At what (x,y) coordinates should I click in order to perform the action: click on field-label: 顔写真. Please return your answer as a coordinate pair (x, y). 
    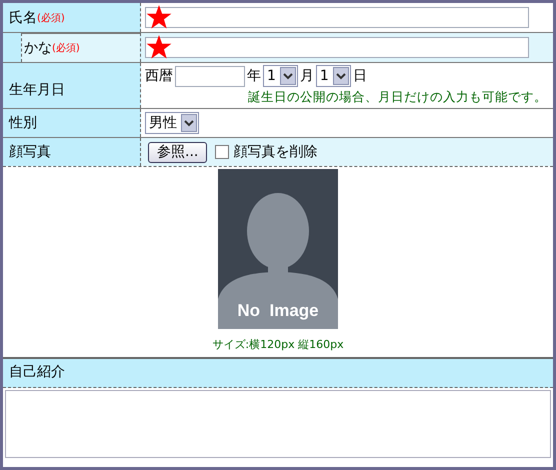
    Looking at the image, I should click on (30, 152).